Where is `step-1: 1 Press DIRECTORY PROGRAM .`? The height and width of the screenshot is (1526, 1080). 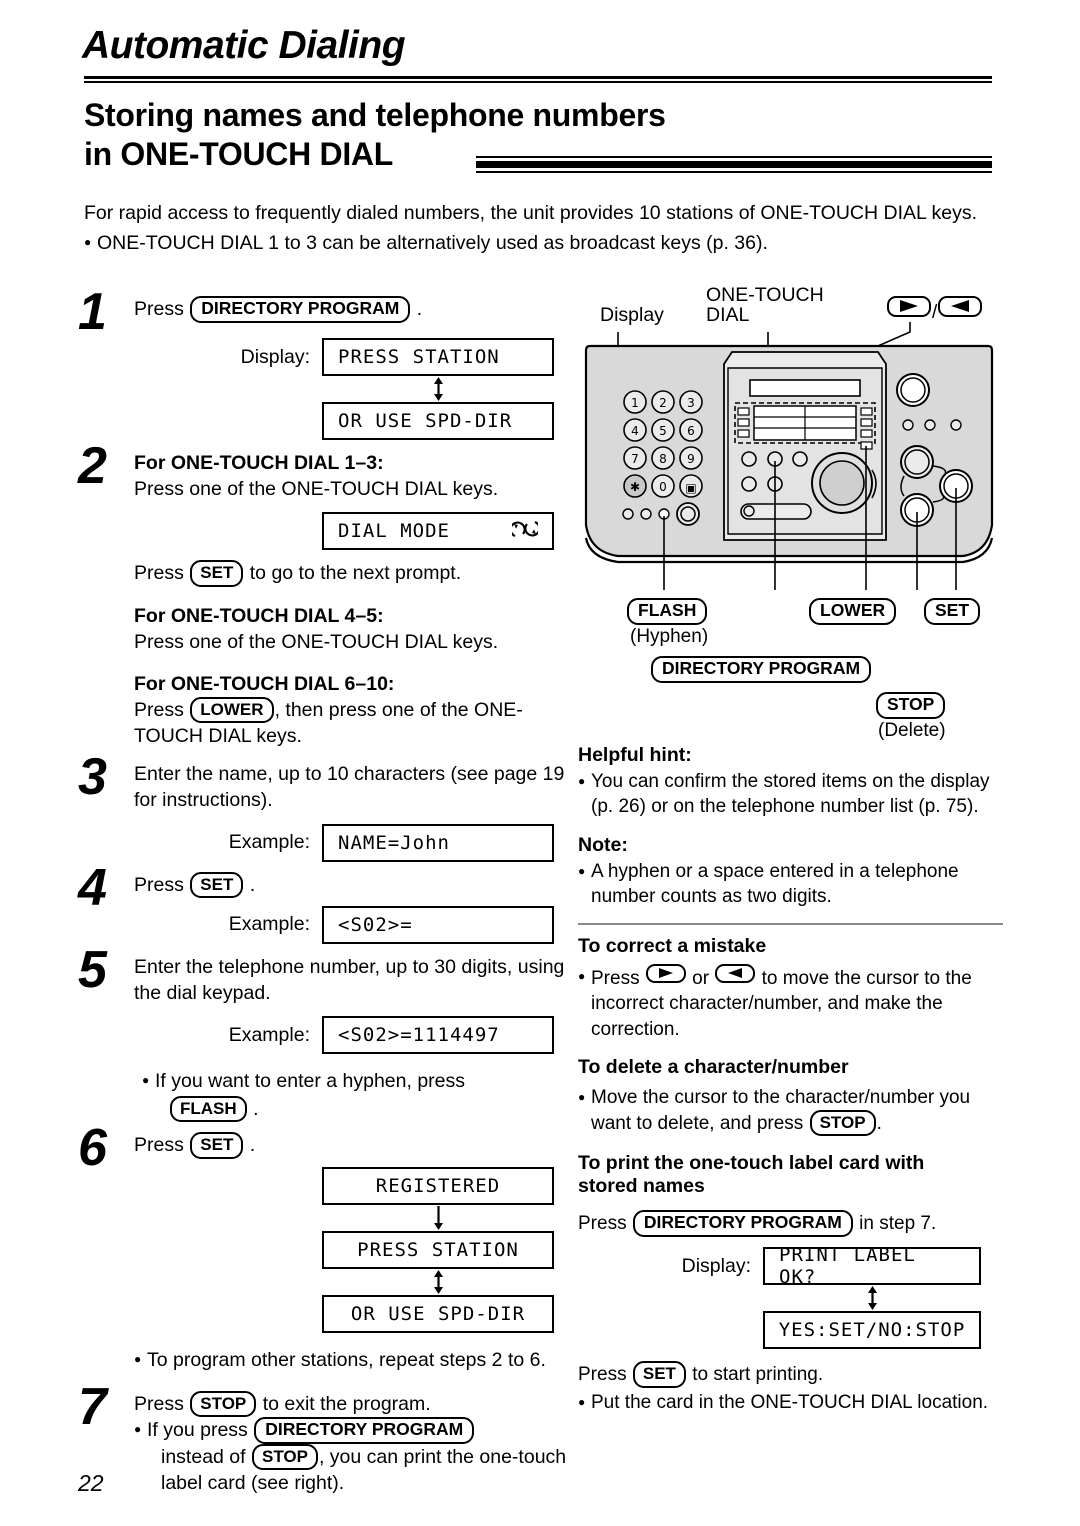 step-1: 1 Press DIRECTORY PROGRAM . is located at coordinates (328, 312).